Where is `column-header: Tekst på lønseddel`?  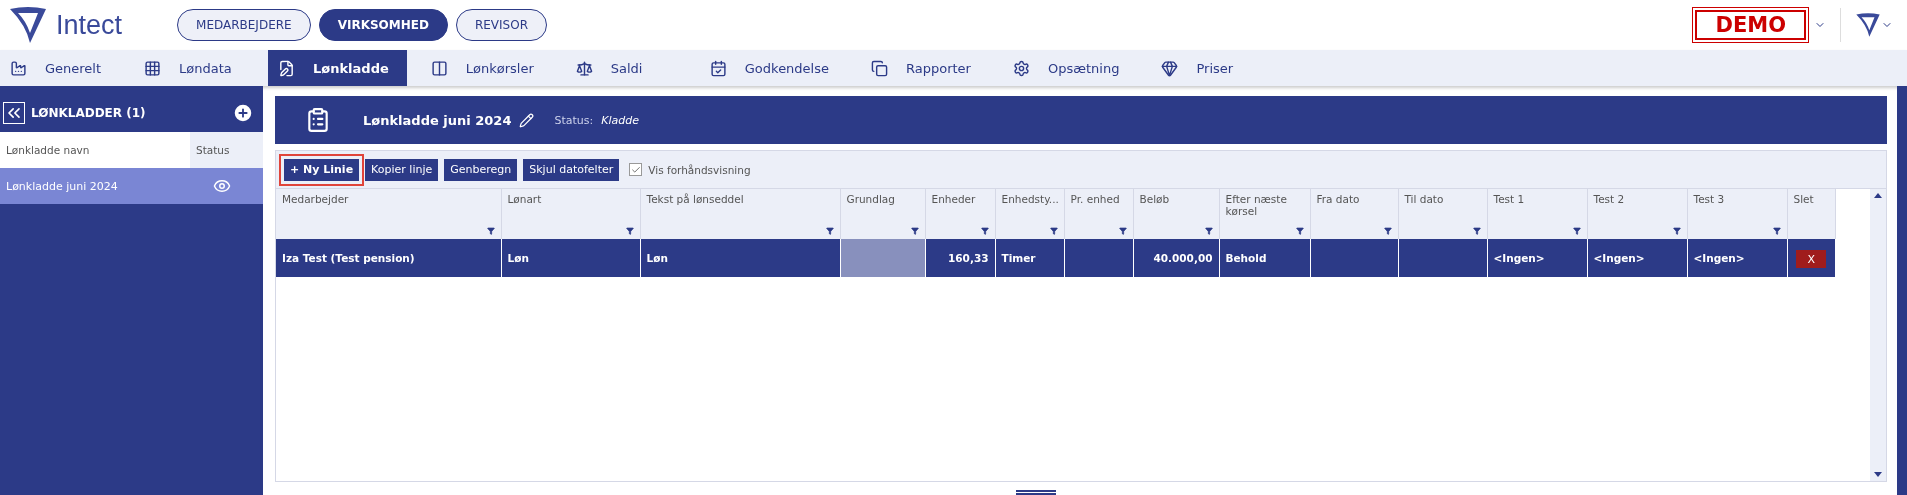 column-header: Tekst på lønseddel is located at coordinates (740, 214).